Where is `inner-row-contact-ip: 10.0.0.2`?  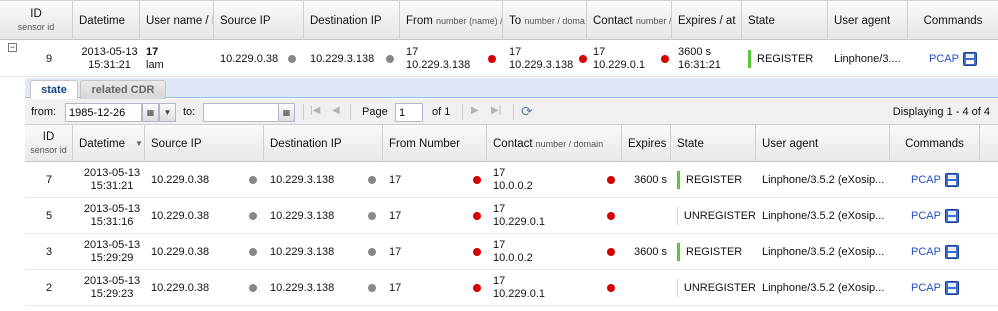
inner-row-contact-ip: 10.0.0.2 is located at coordinates (513, 258).